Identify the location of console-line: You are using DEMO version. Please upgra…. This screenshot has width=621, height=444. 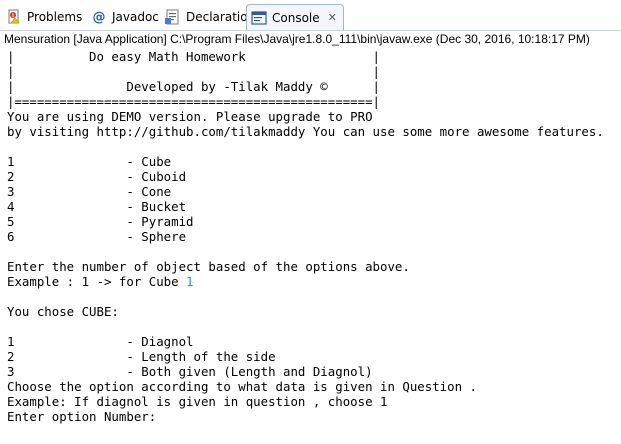
(190, 116).